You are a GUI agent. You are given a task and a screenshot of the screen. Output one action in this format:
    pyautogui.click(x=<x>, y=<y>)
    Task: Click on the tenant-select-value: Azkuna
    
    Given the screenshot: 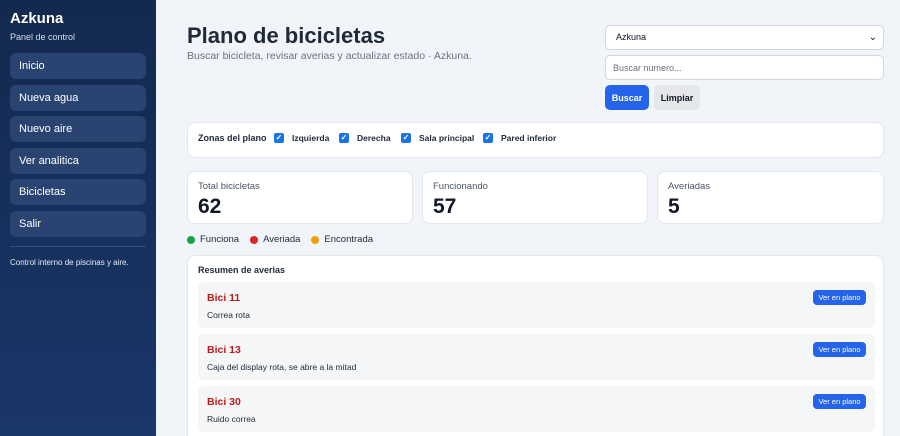 What is the action you would take?
    pyautogui.click(x=631, y=37)
    